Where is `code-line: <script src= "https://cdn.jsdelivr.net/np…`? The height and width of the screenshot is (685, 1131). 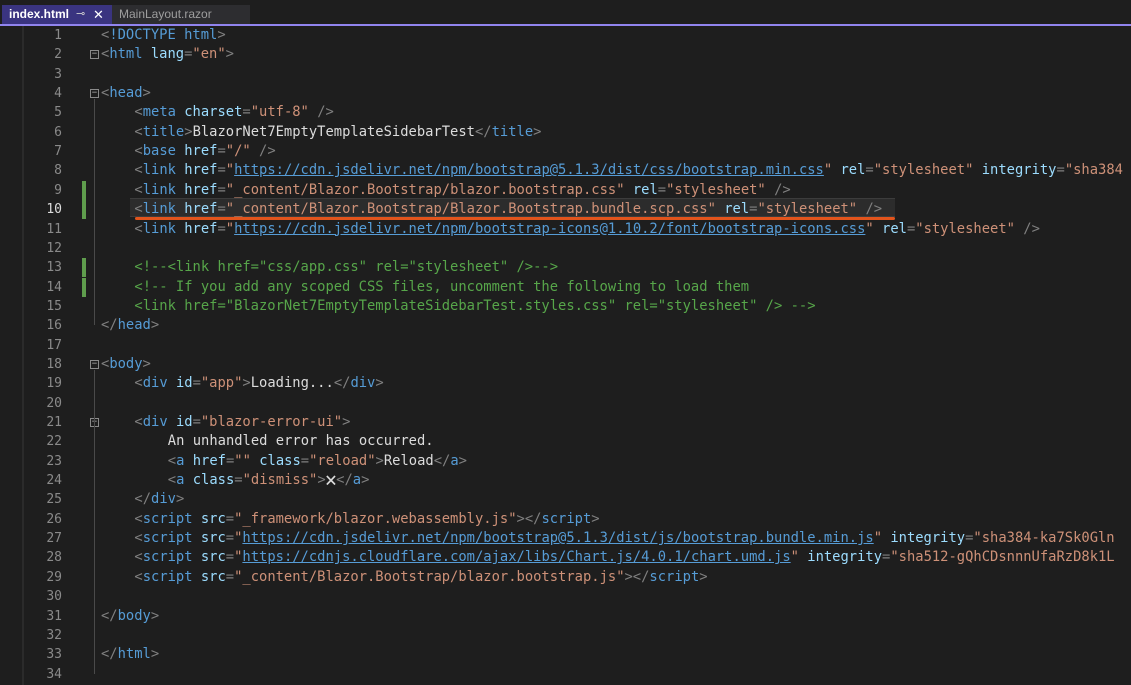
code-line: <script src= "https://cdn.jsdelivr.net/np… is located at coordinates (607, 538).